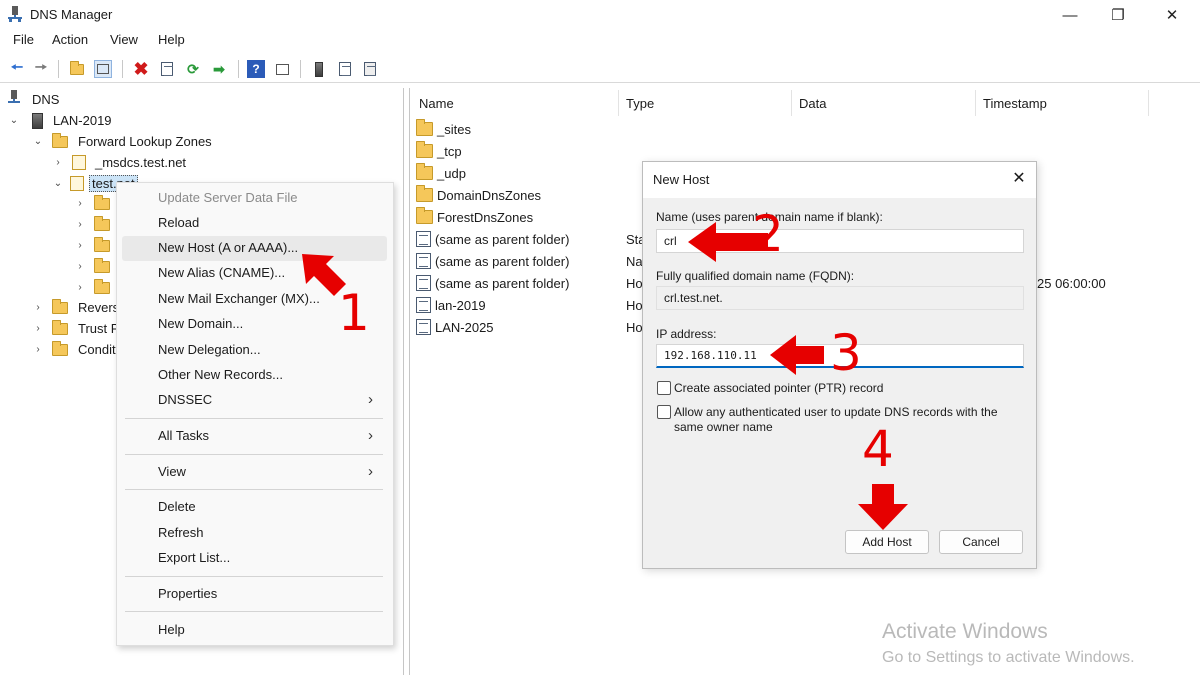  I want to click on record-name: lan-2019, so click(460, 305).